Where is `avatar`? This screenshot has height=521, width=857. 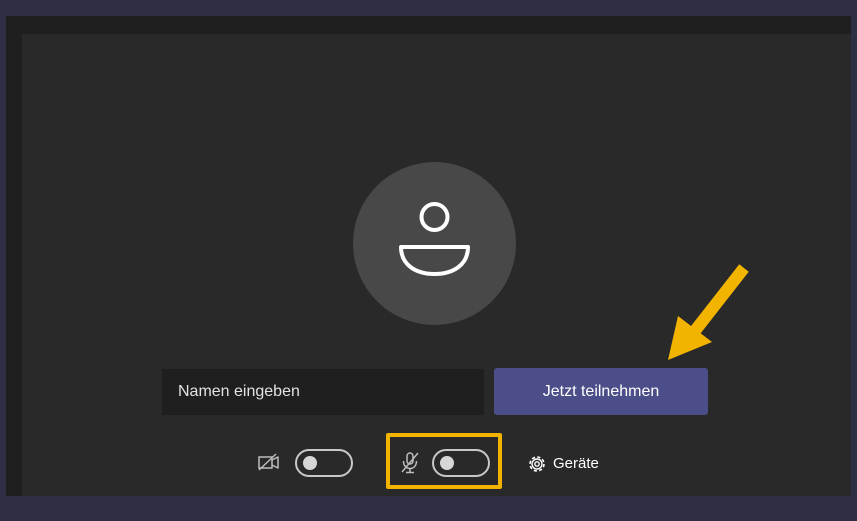 avatar is located at coordinates (434, 243).